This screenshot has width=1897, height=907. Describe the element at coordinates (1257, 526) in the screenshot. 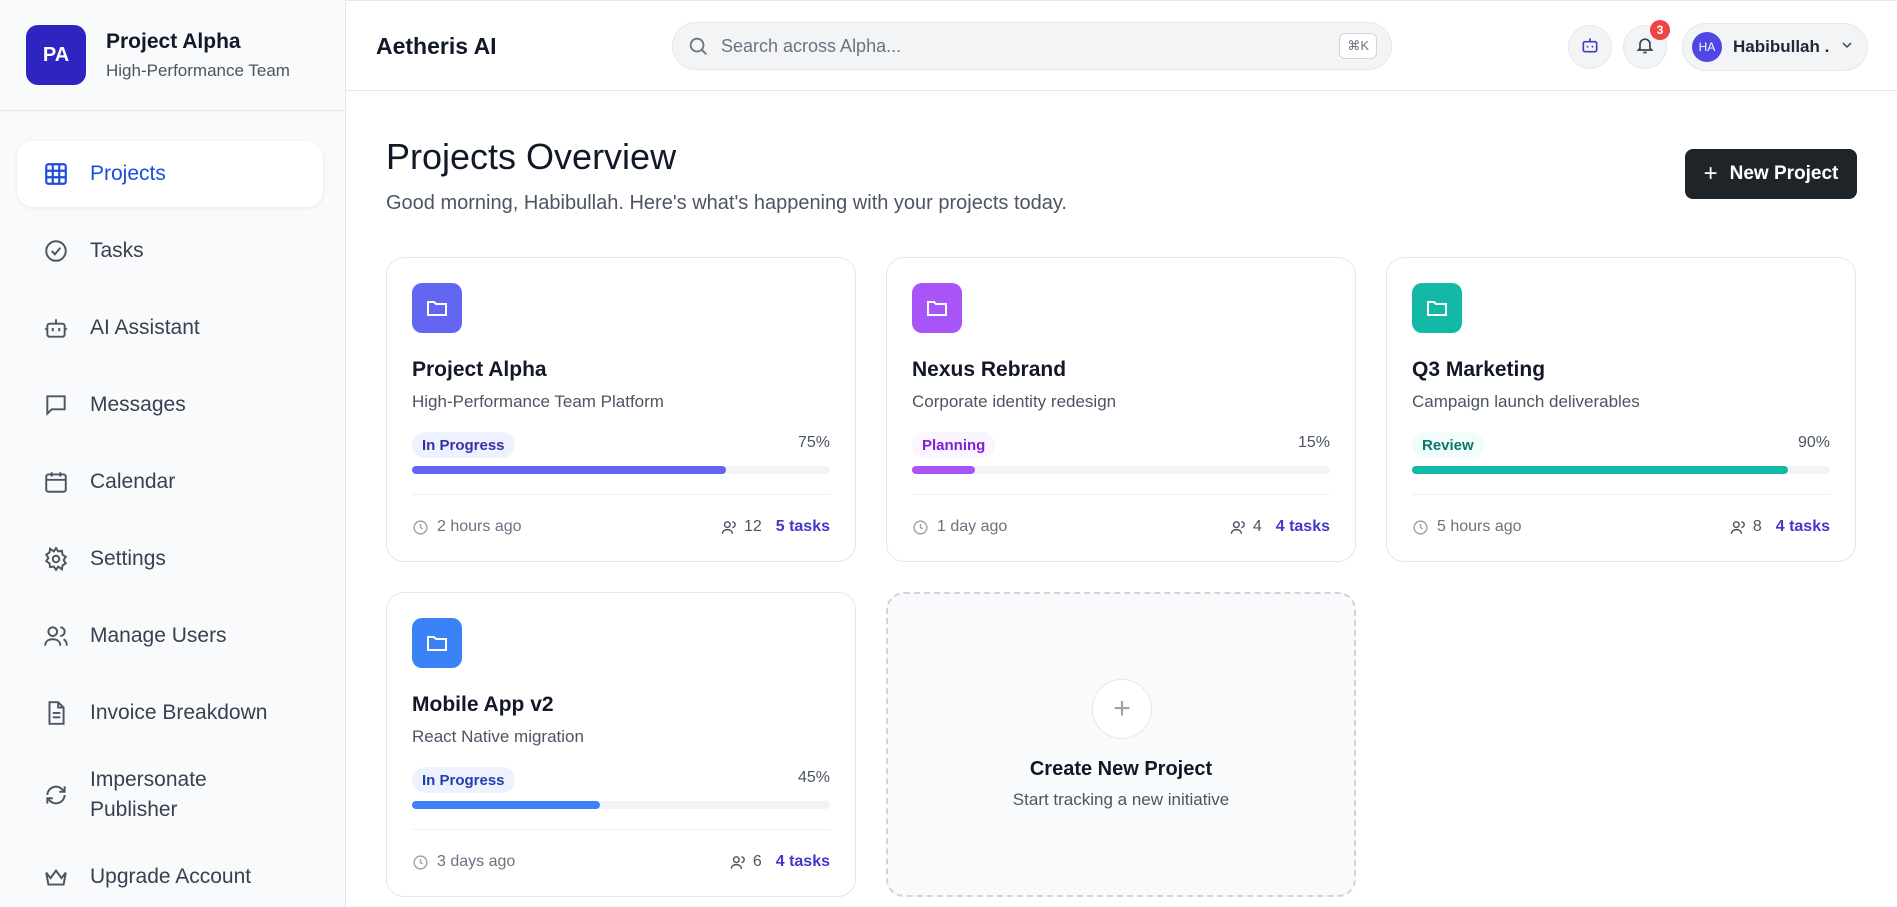

I see `member-count: 4` at that location.